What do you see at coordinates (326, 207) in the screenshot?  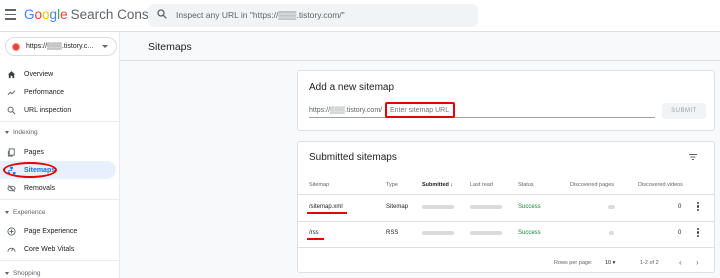 I see `sitemap-path: /sitemap.xml` at bounding box center [326, 207].